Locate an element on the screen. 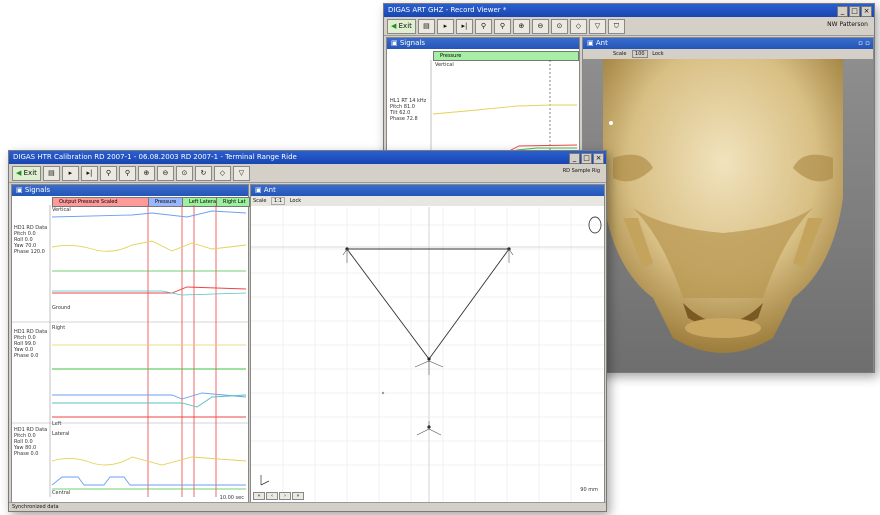 The height and width of the screenshot is (515, 880). toolbar-right-label: RD Sample Rig is located at coordinates (581, 171).